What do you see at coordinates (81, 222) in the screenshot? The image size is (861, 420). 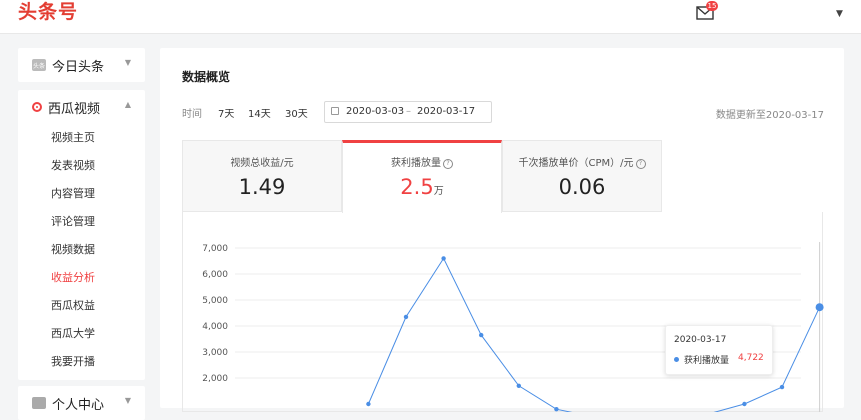 I see `sidebar-item-comment-manage: 评论管理` at bounding box center [81, 222].